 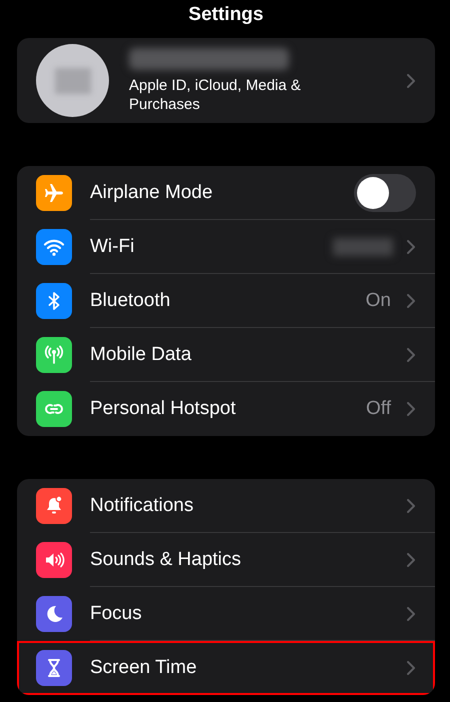 I want to click on profile-card: Apple ID, iCloud, Media & Purchases, so click(x=226, y=80).